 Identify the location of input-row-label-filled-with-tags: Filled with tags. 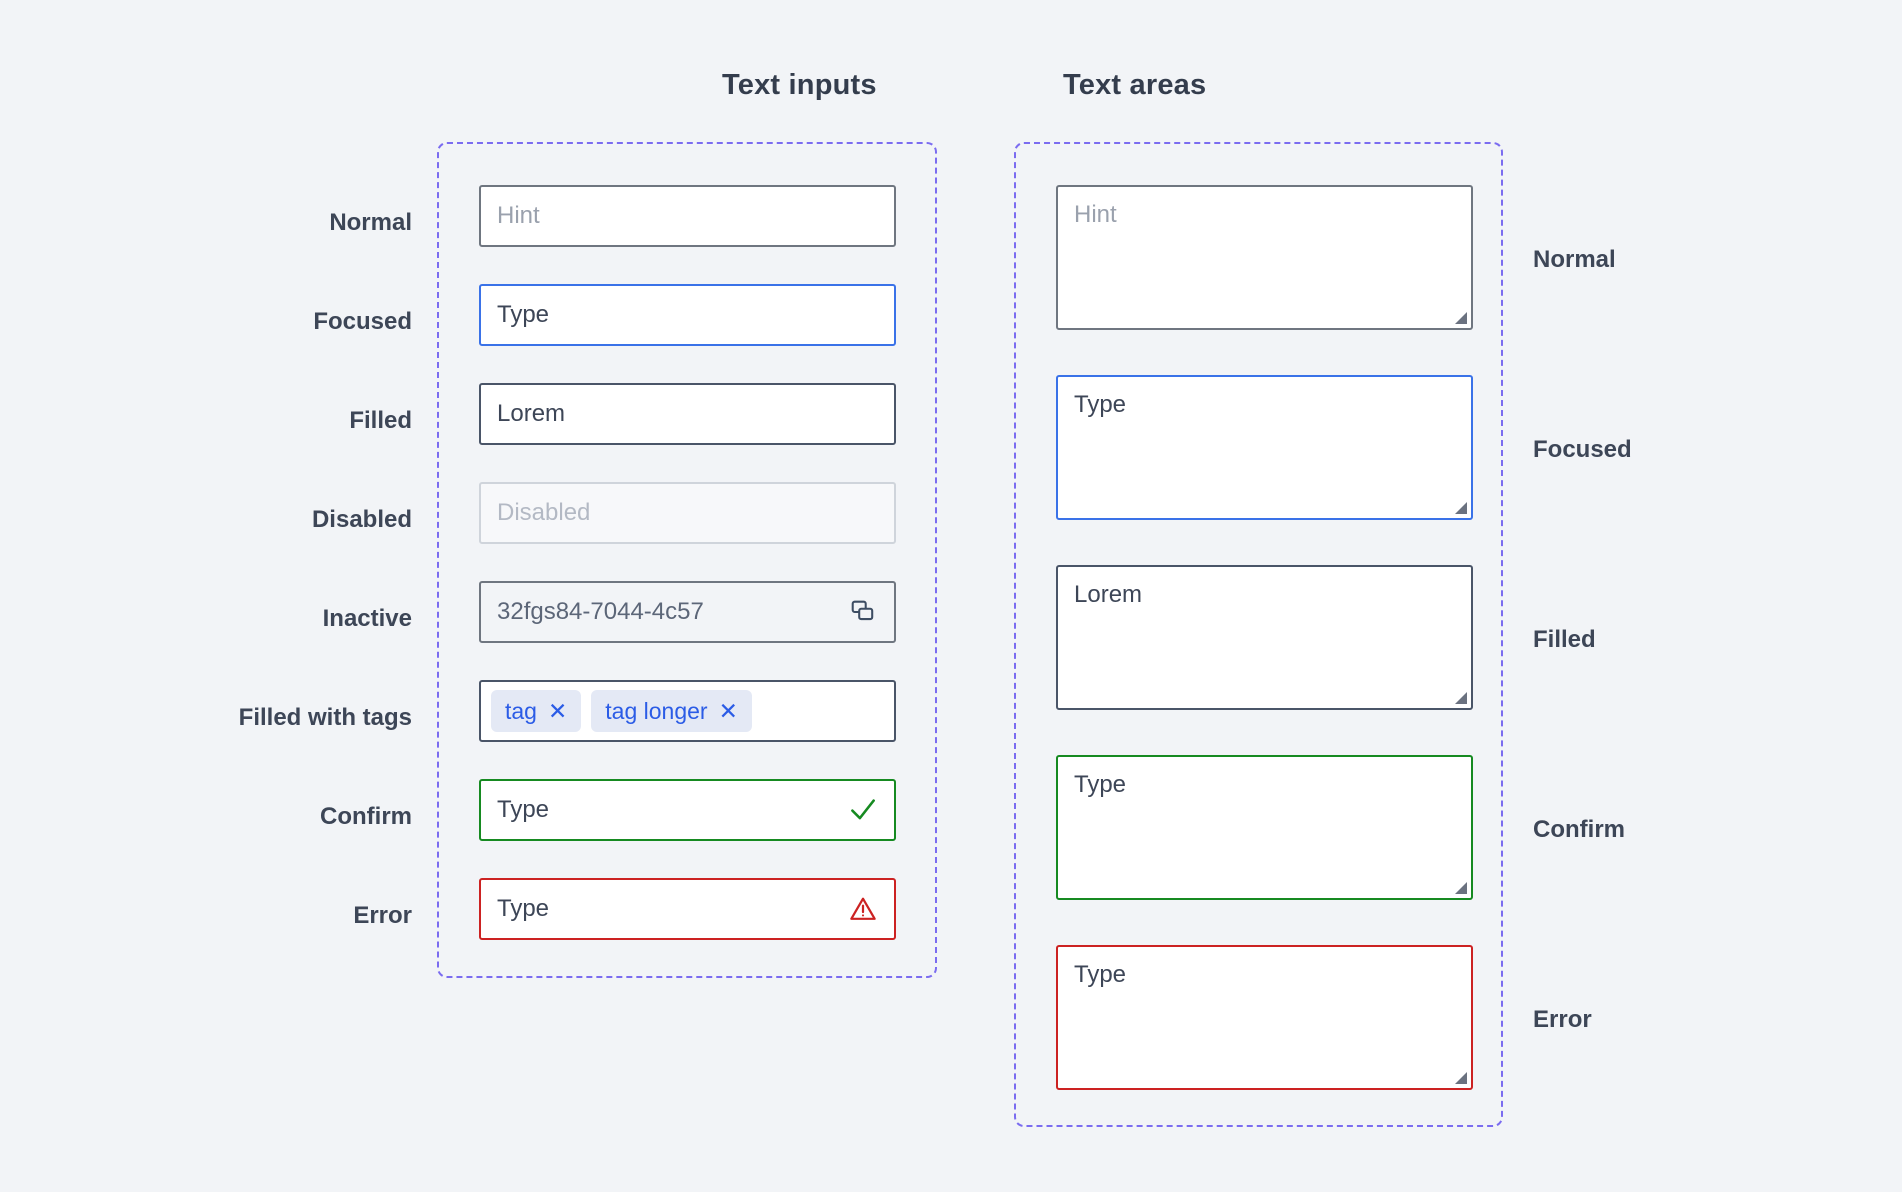
(325, 717).